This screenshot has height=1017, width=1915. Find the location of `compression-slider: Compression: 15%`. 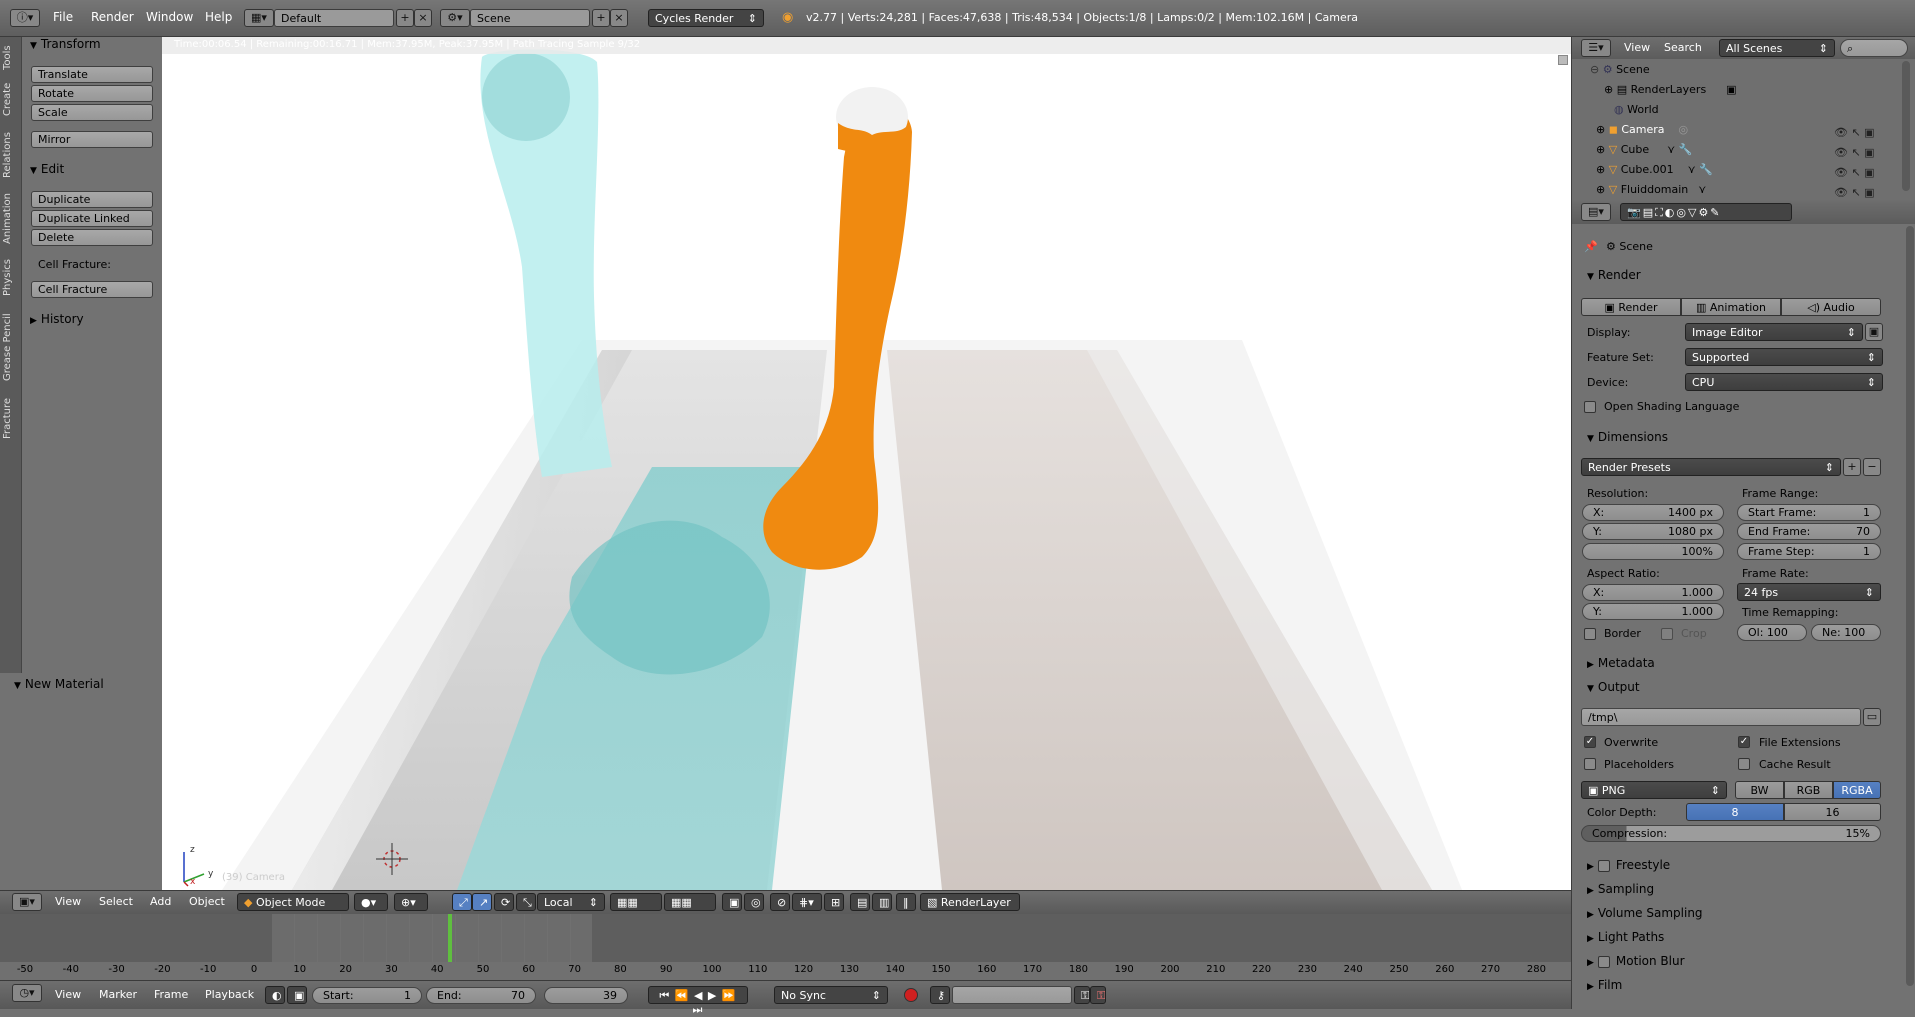

compression-slider: Compression: 15% is located at coordinates (1731, 833).